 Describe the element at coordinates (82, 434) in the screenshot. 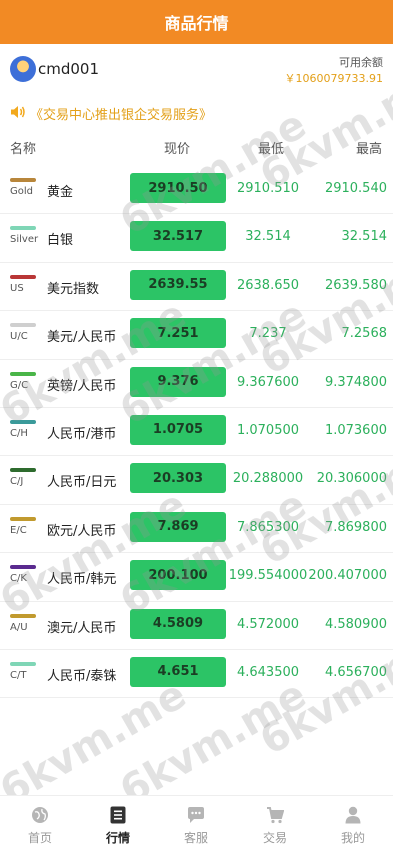

I see `symbol-name: 人民币/港币` at that location.